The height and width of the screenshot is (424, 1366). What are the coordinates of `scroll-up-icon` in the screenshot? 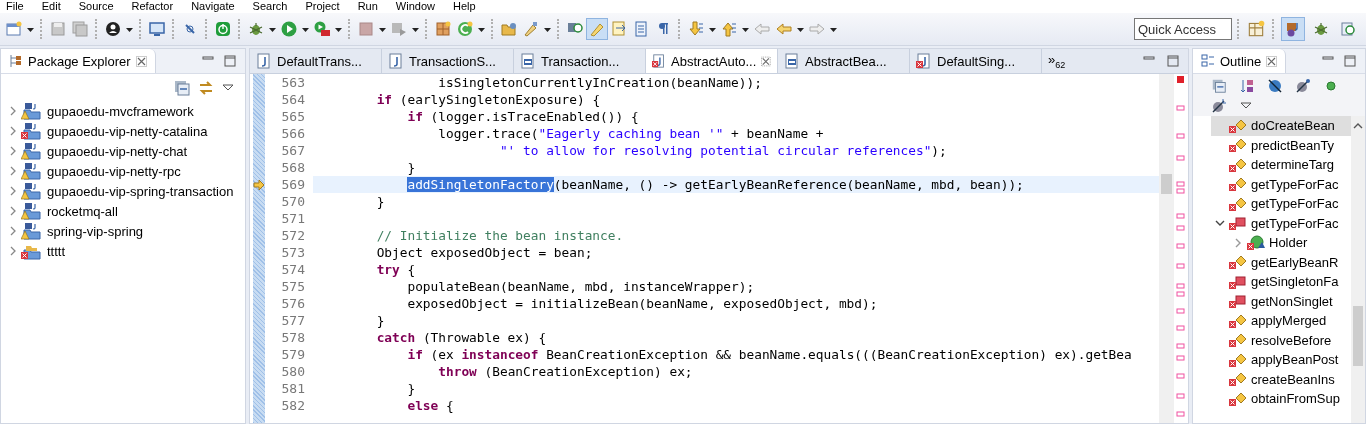 It's located at (1358, 126).